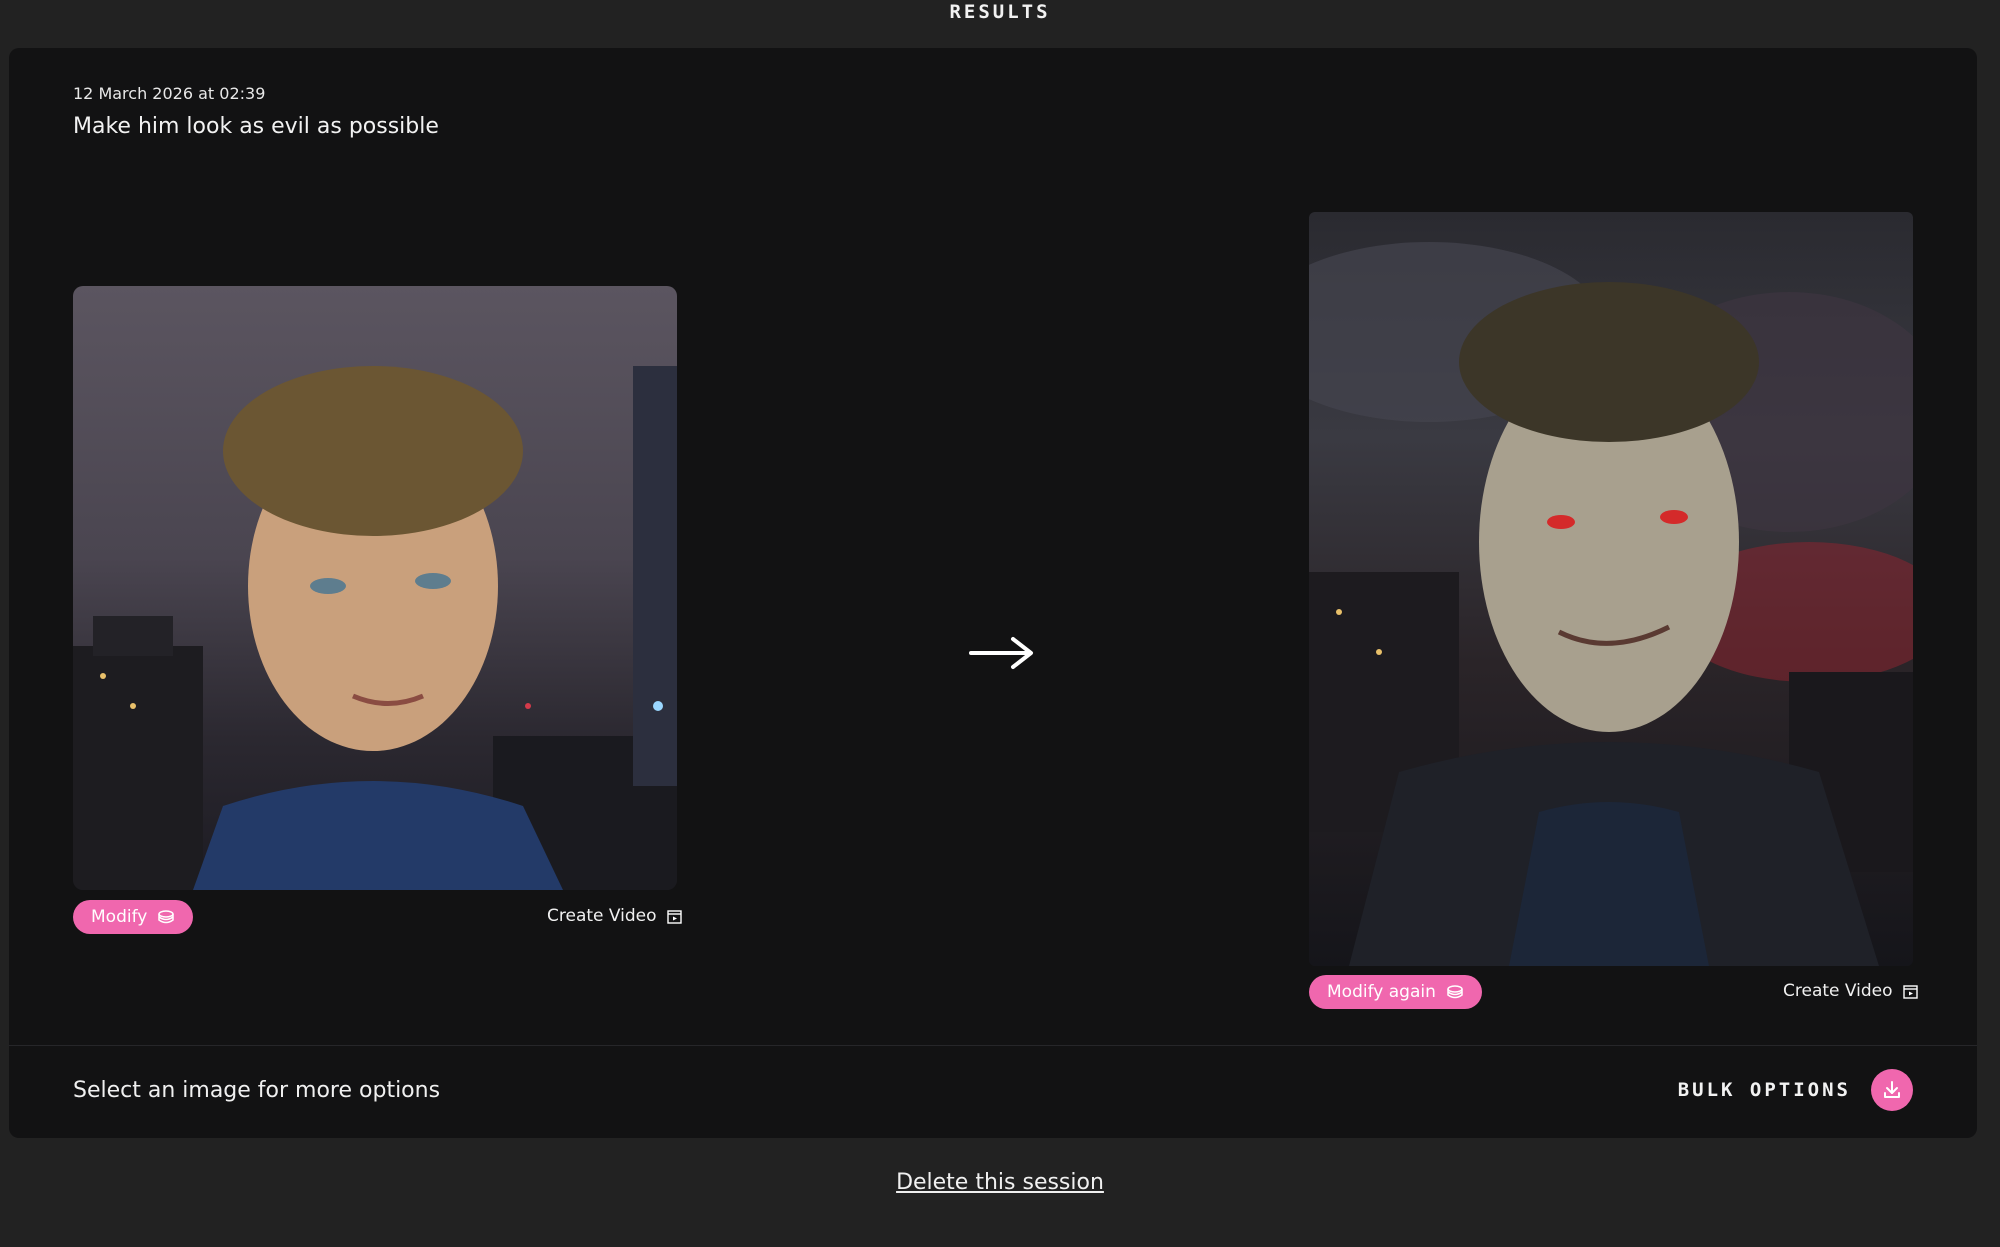  I want to click on modify-button: Modify, so click(133, 917).